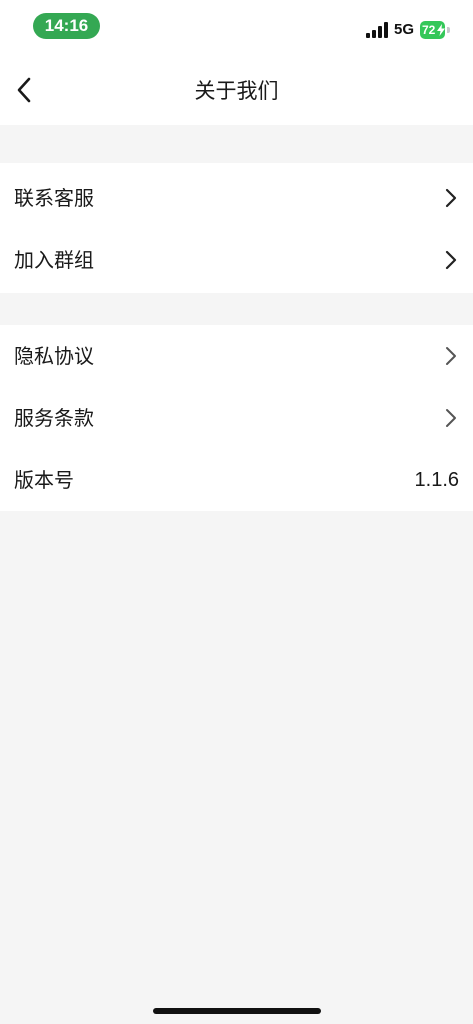 This screenshot has height=1024, width=473. Describe the element at coordinates (236, 480) in the screenshot. I see `list-item-version: 版本号 1.1.6` at that location.